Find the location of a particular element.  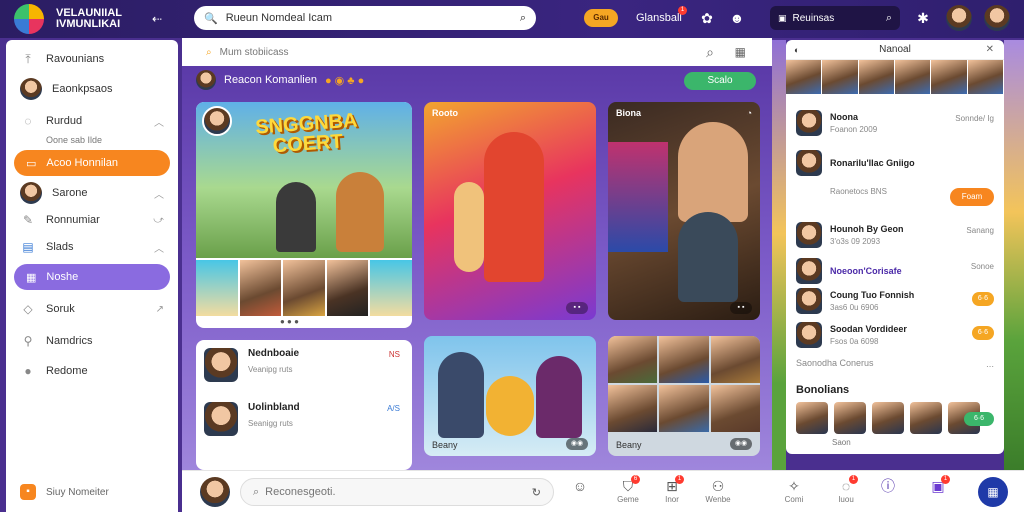

contact-row: Hounoh By Geon 3'o3s 09 2093 Sanang is located at coordinates (895, 235).